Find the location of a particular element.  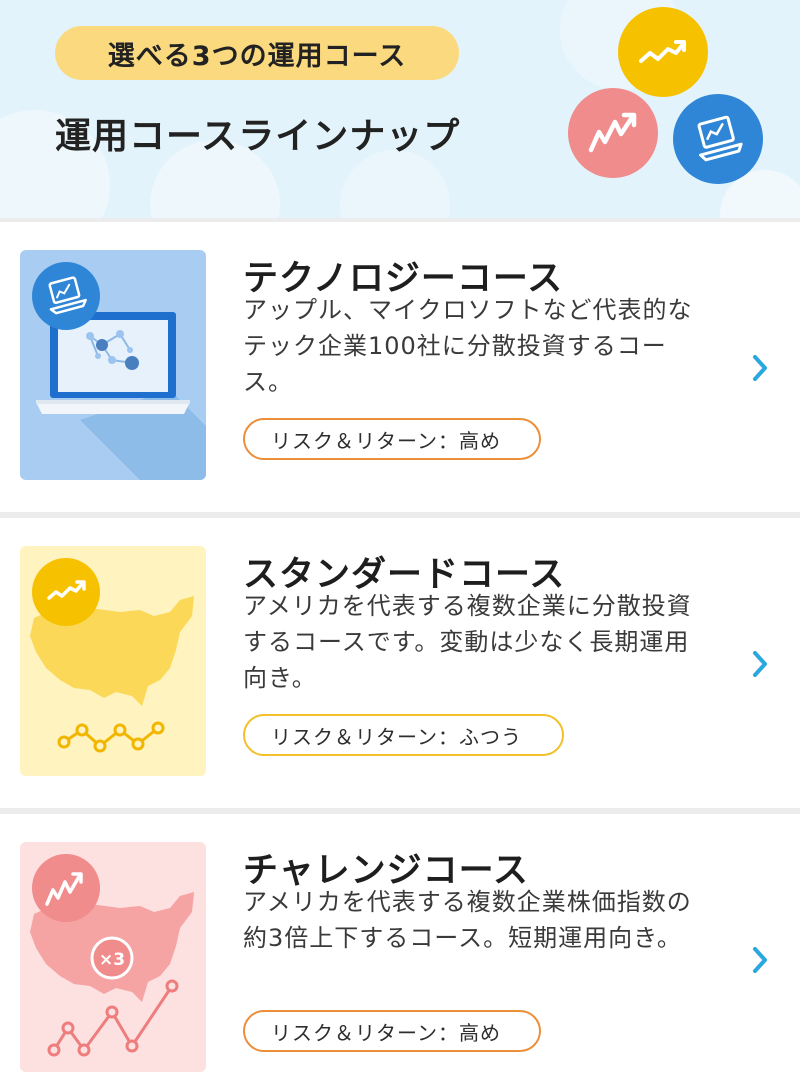

decor-bubble is located at coordinates (395, 184).